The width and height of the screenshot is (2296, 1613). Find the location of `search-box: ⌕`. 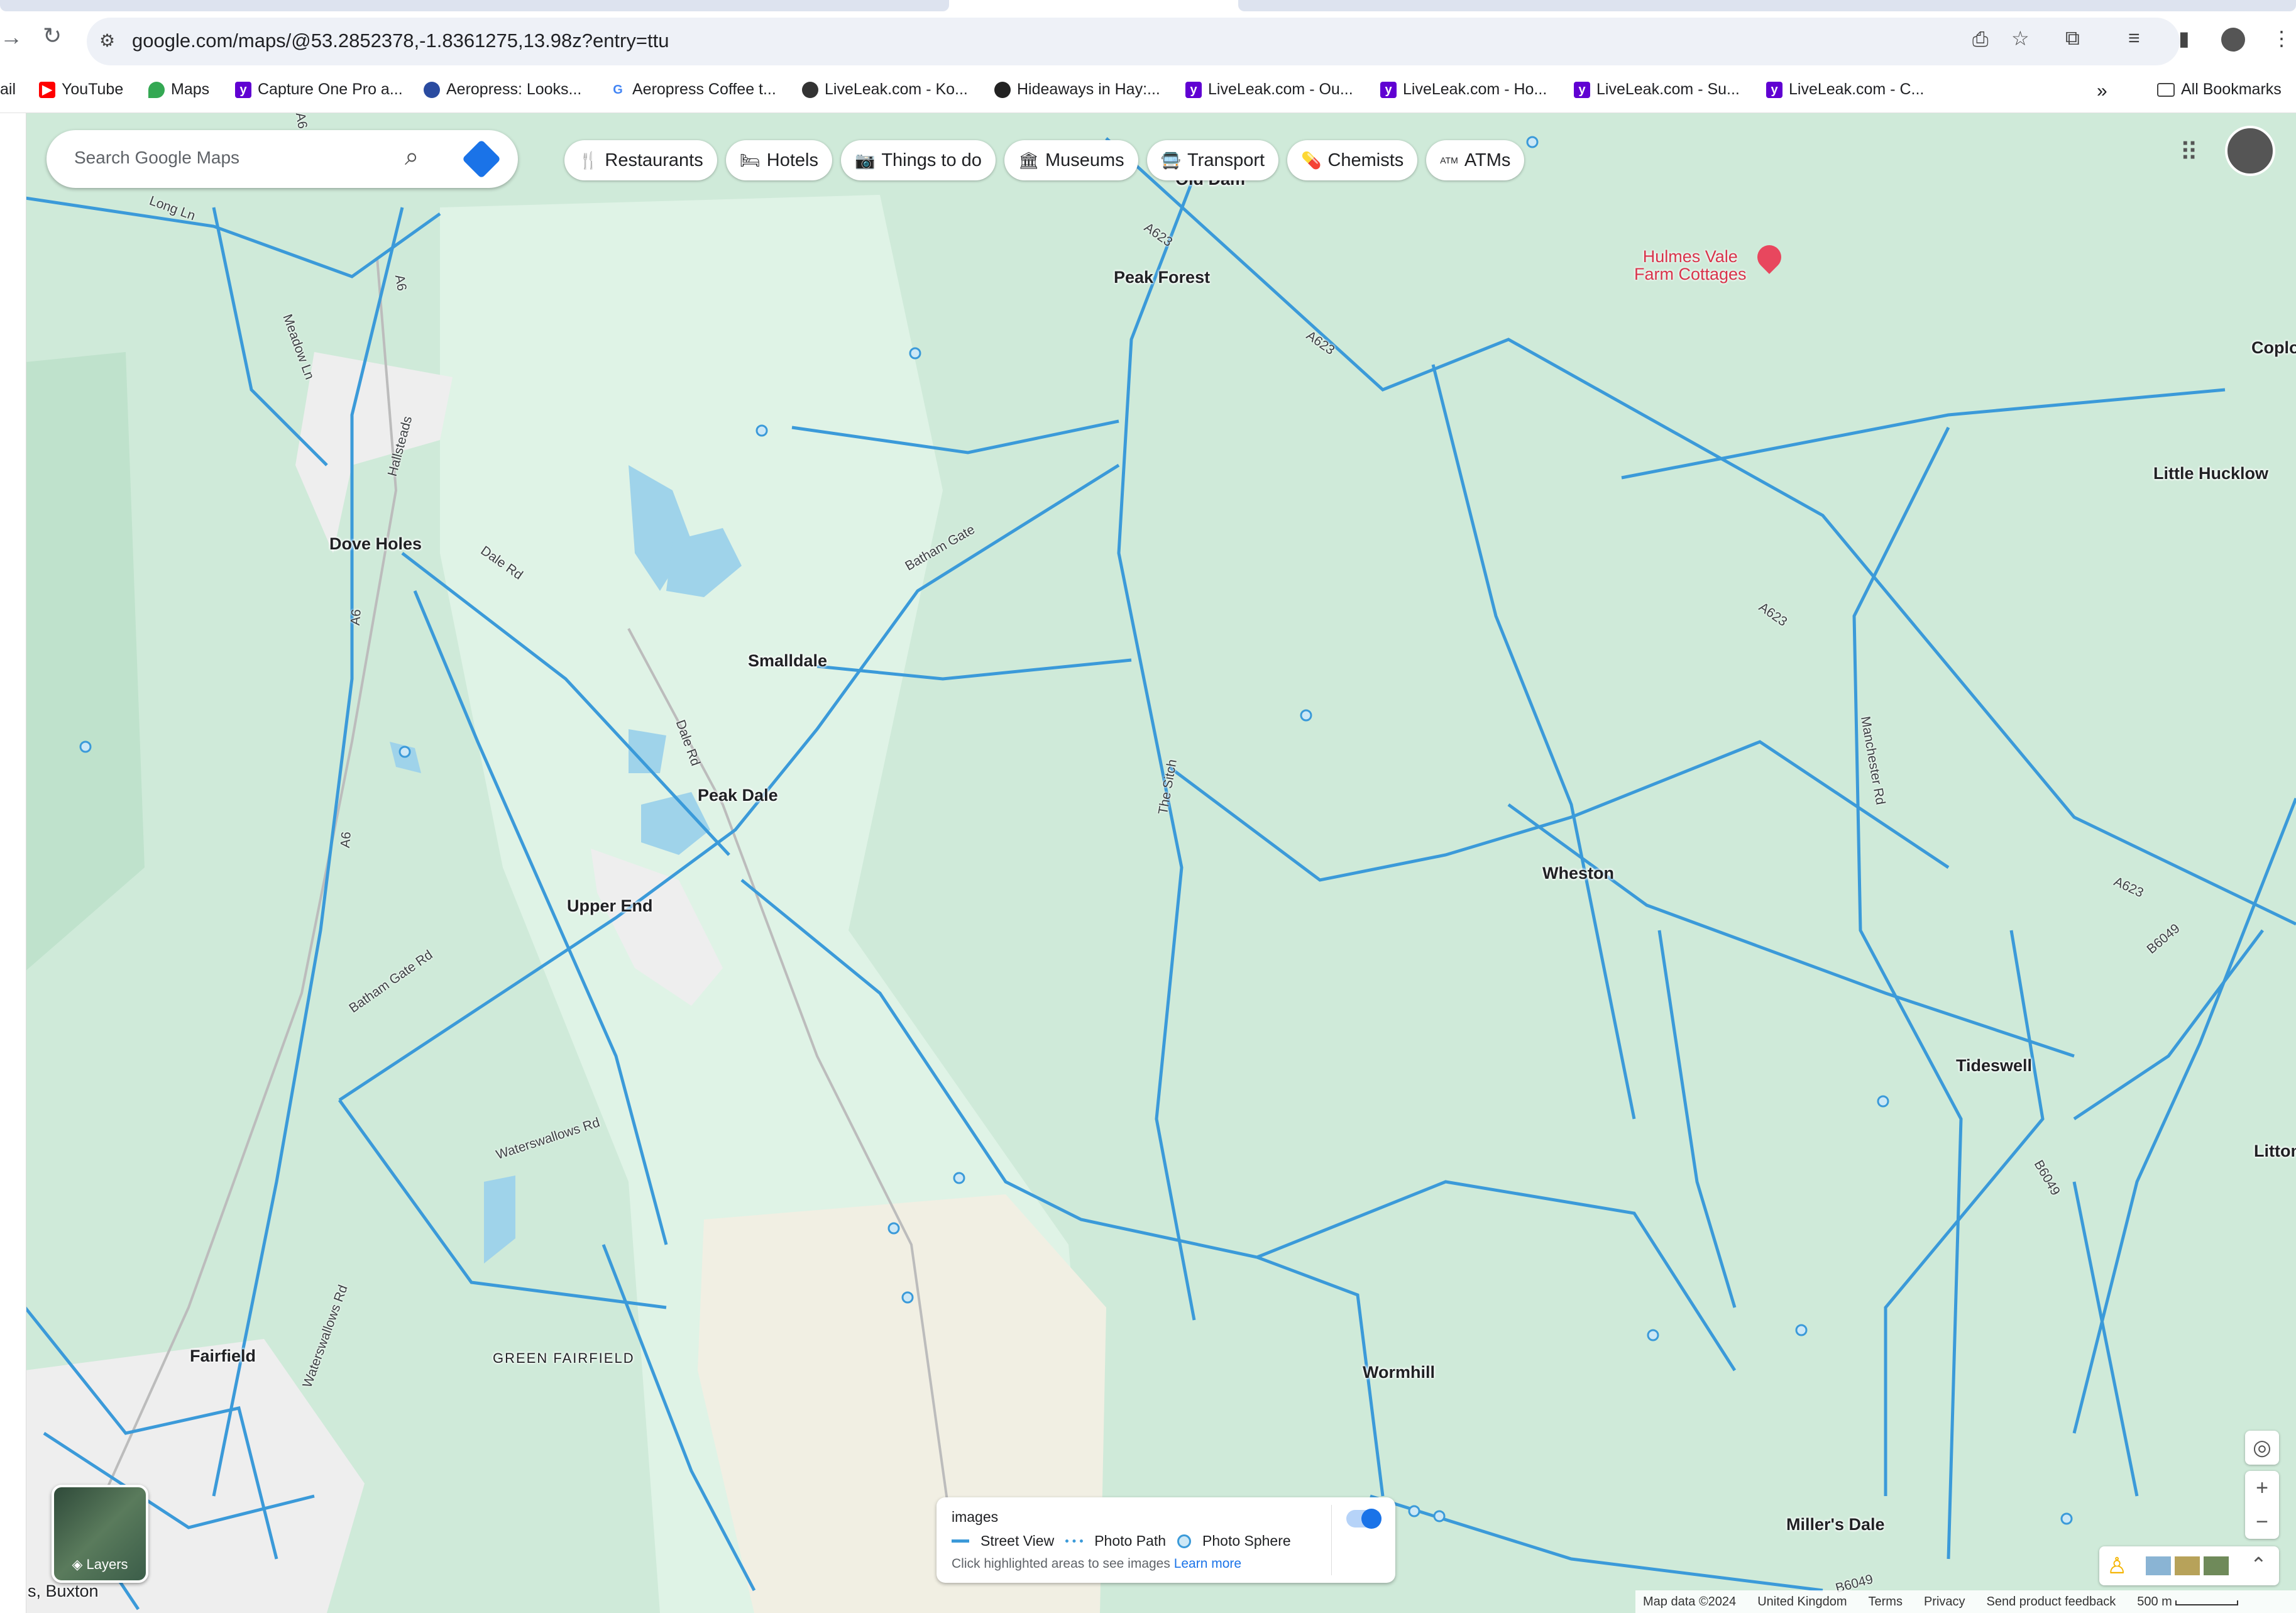

search-box: ⌕ is located at coordinates (282, 159).